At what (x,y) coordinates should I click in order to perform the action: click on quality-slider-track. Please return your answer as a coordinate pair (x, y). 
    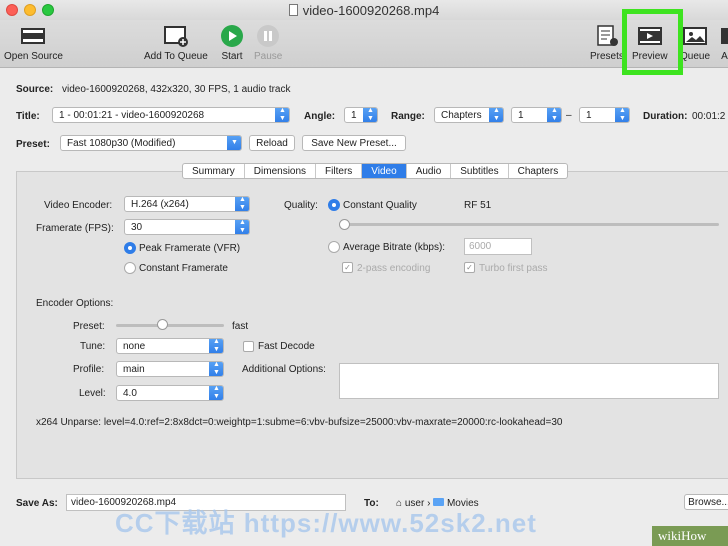
    Looking at the image, I should click on (531, 224).